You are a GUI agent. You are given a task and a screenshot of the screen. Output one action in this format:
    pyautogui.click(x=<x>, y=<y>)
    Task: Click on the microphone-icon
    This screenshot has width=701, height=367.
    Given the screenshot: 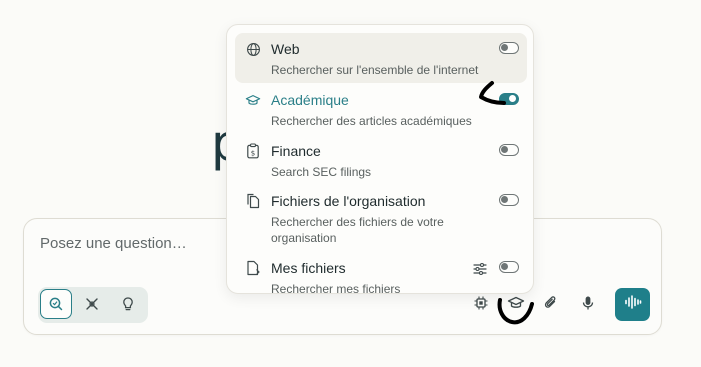 What is the action you would take?
    pyautogui.click(x=588, y=305)
    